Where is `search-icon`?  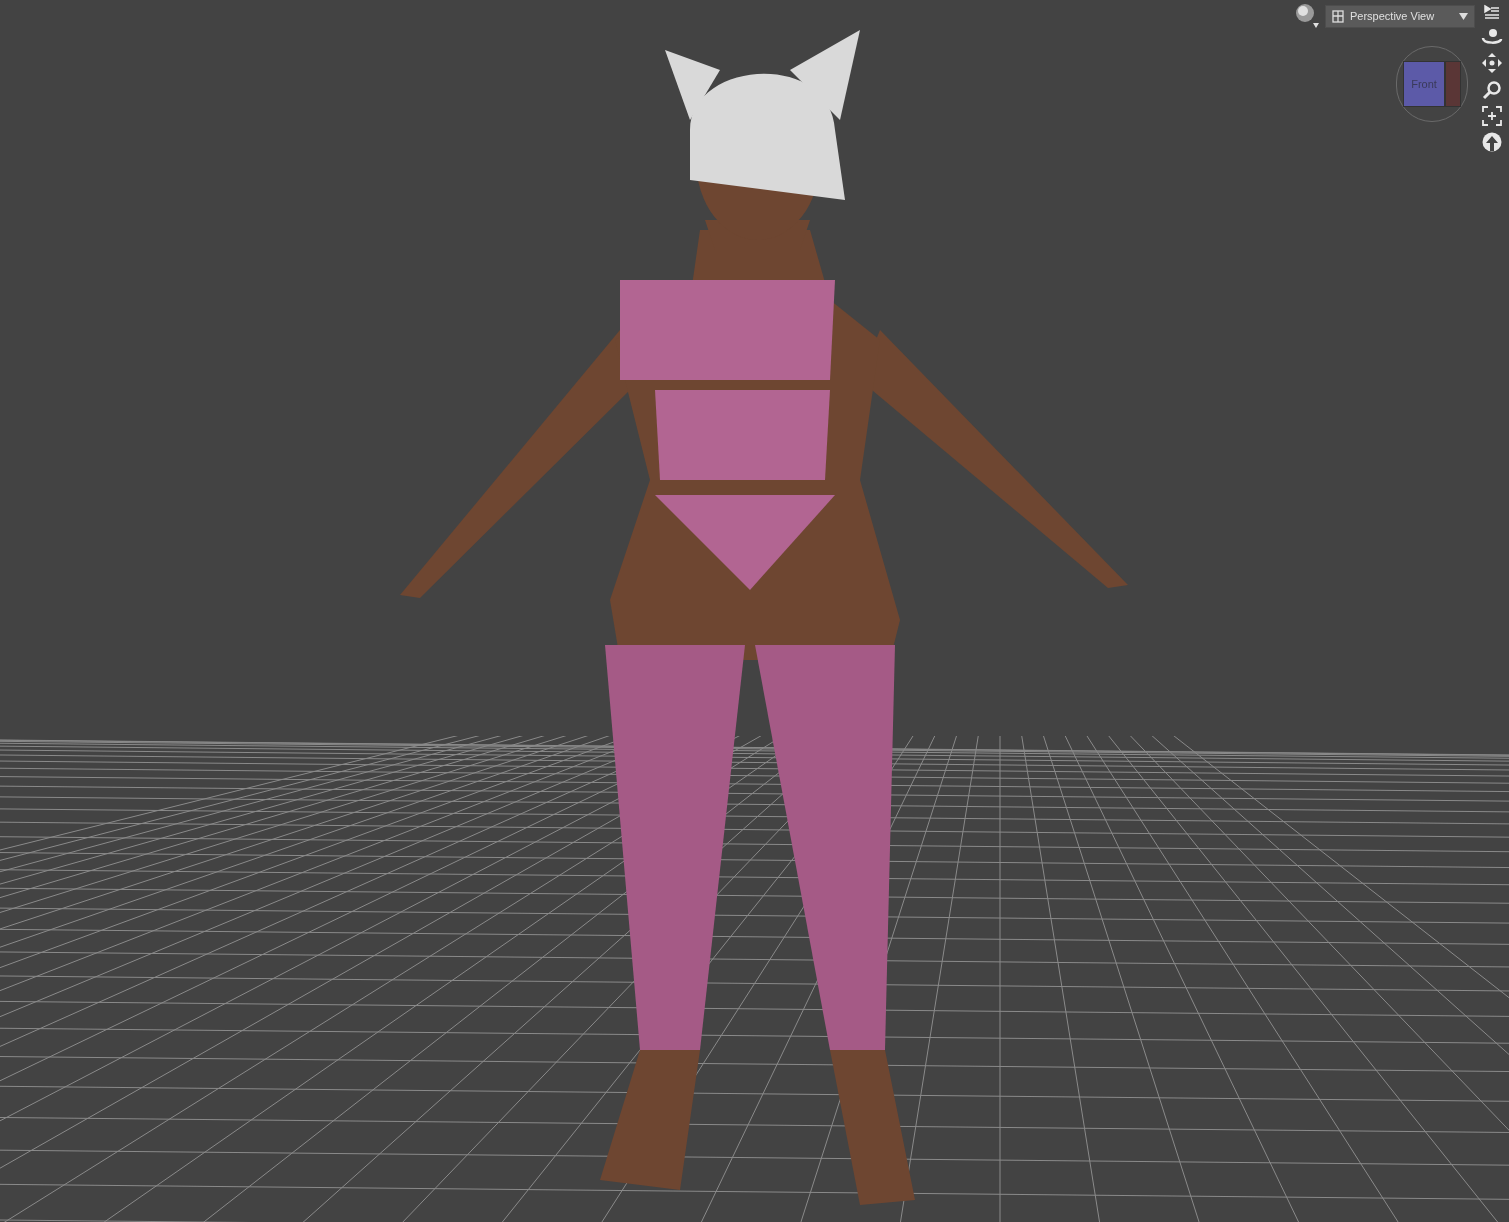 search-icon is located at coordinates (1492, 90).